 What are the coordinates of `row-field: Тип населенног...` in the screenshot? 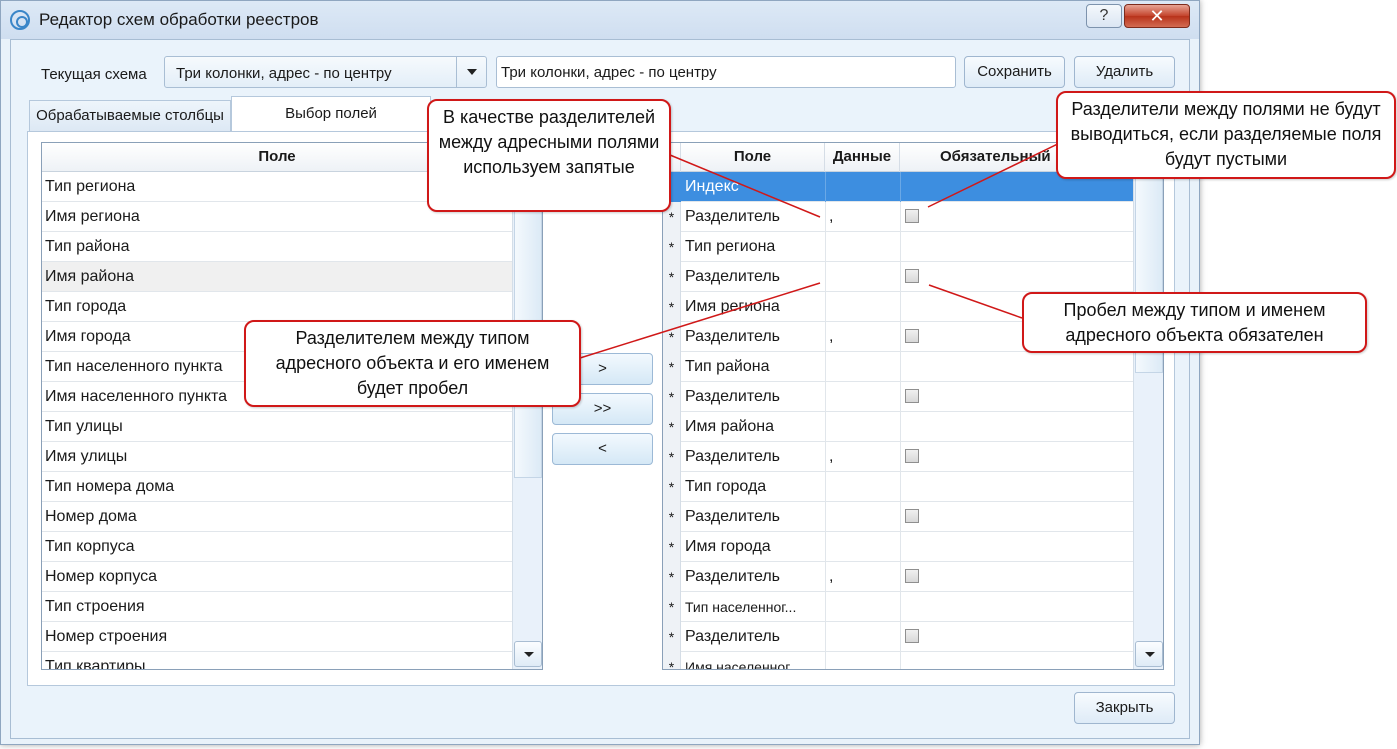 It's located at (741, 607).